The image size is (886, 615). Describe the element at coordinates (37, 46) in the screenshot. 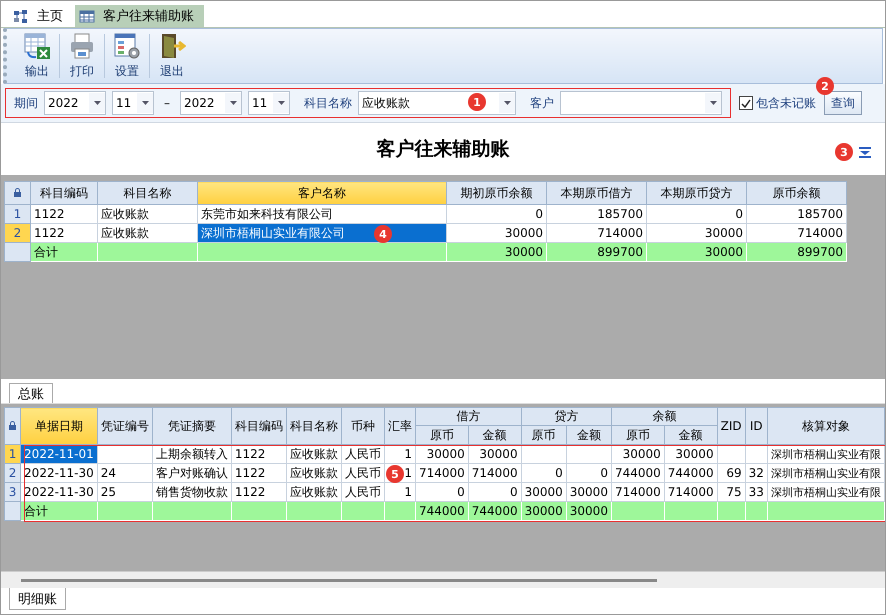

I see `spreadsheet-export-icon` at that location.